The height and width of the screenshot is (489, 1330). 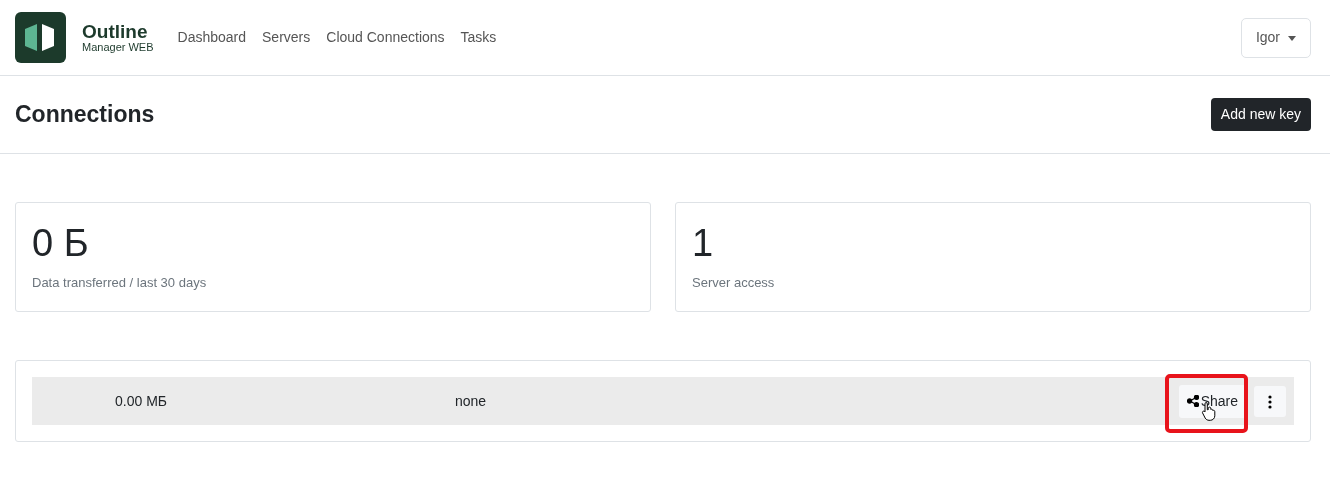 What do you see at coordinates (141, 401) in the screenshot?
I see `usage-cell-text: 0.00 МБ` at bounding box center [141, 401].